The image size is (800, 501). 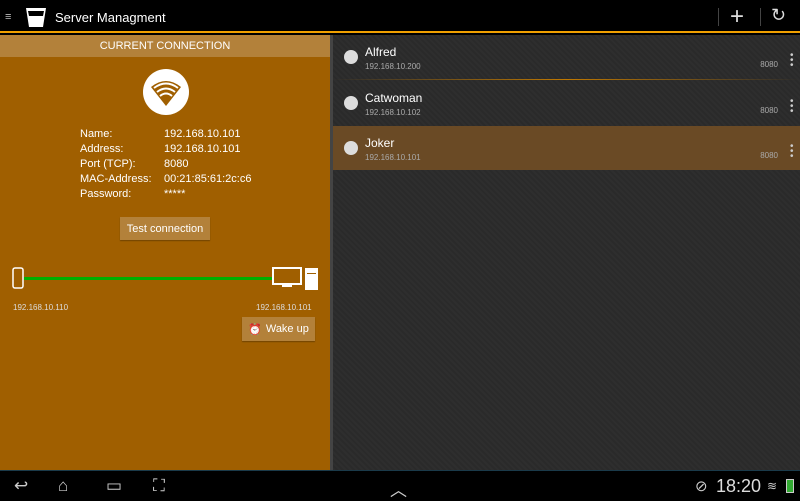 What do you see at coordinates (159, 486) in the screenshot?
I see `screenshot-icon: ⛶` at bounding box center [159, 486].